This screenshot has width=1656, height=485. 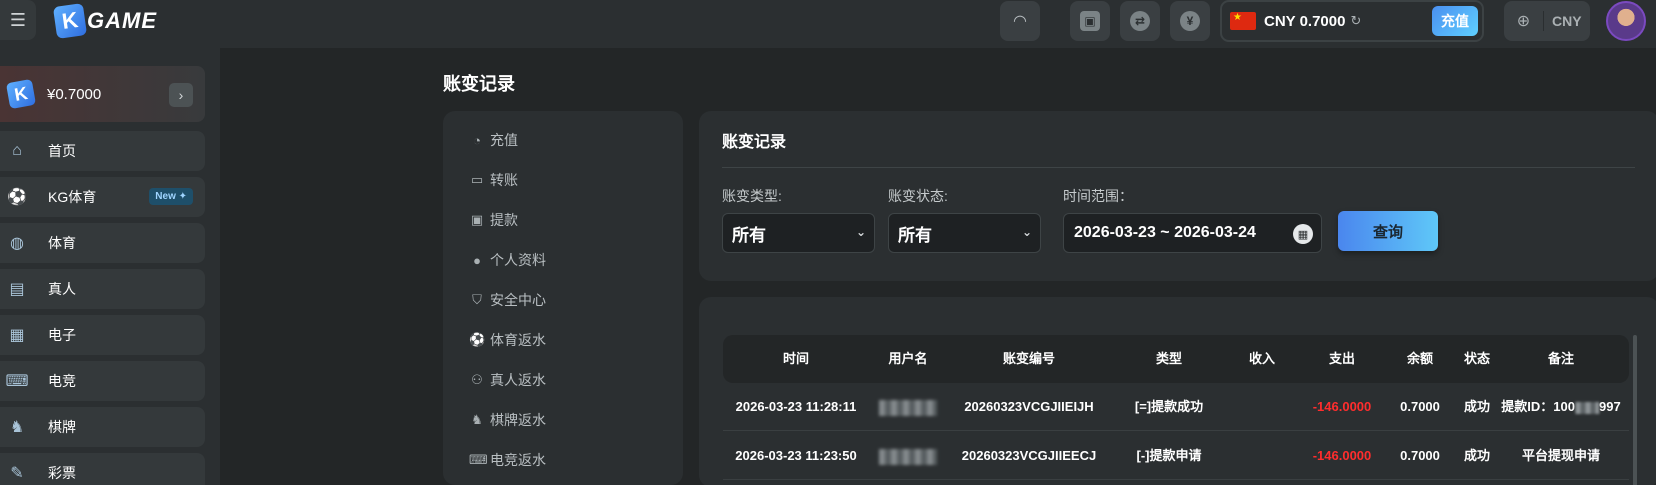 What do you see at coordinates (1169, 406) in the screenshot?
I see `cell-type: [=]提款成功` at bounding box center [1169, 406].